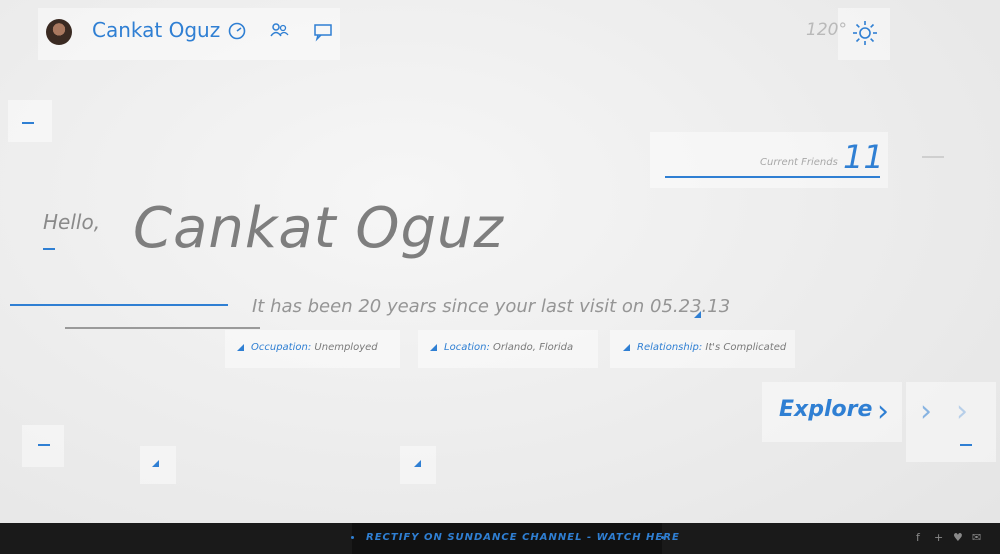  What do you see at coordinates (799, 162) in the screenshot?
I see `friends-label: Current Friends` at bounding box center [799, 162].